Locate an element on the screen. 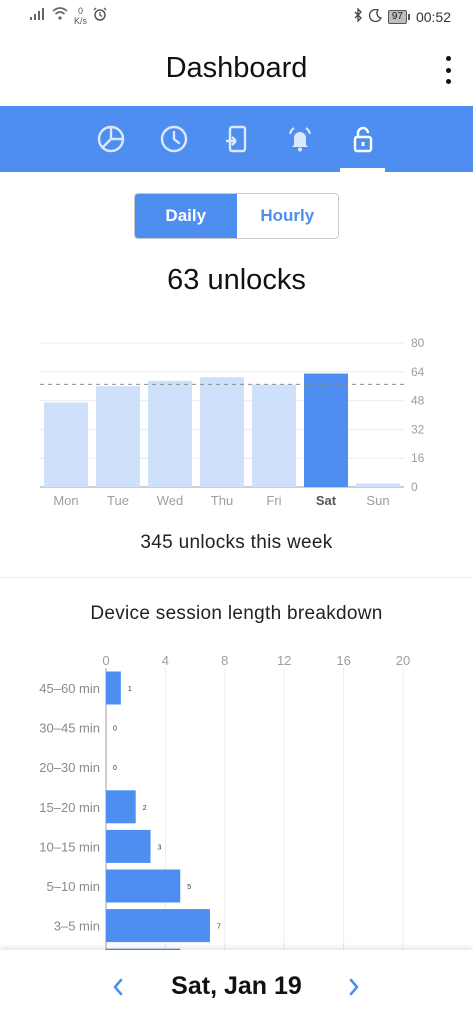 Image resolution: width=473 pixels, height=1024 pixels. next-day-button is located at coordinates (354, 987).